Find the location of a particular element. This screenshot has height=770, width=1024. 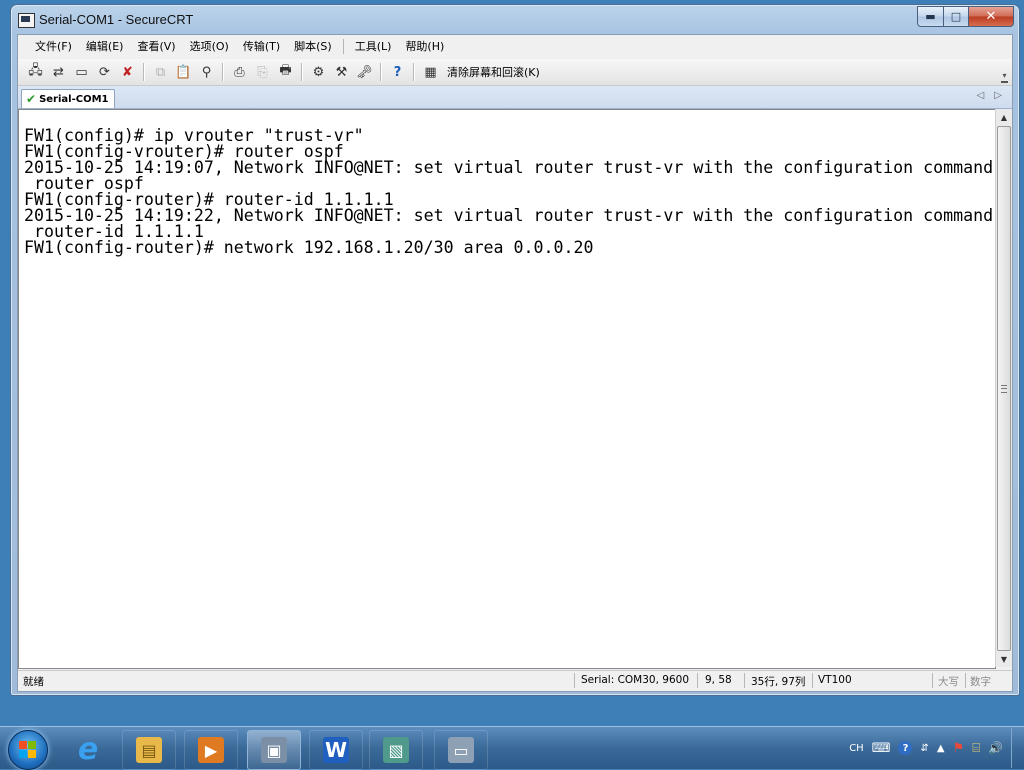

scroll-thumb is located at coordinates (1004, 388).